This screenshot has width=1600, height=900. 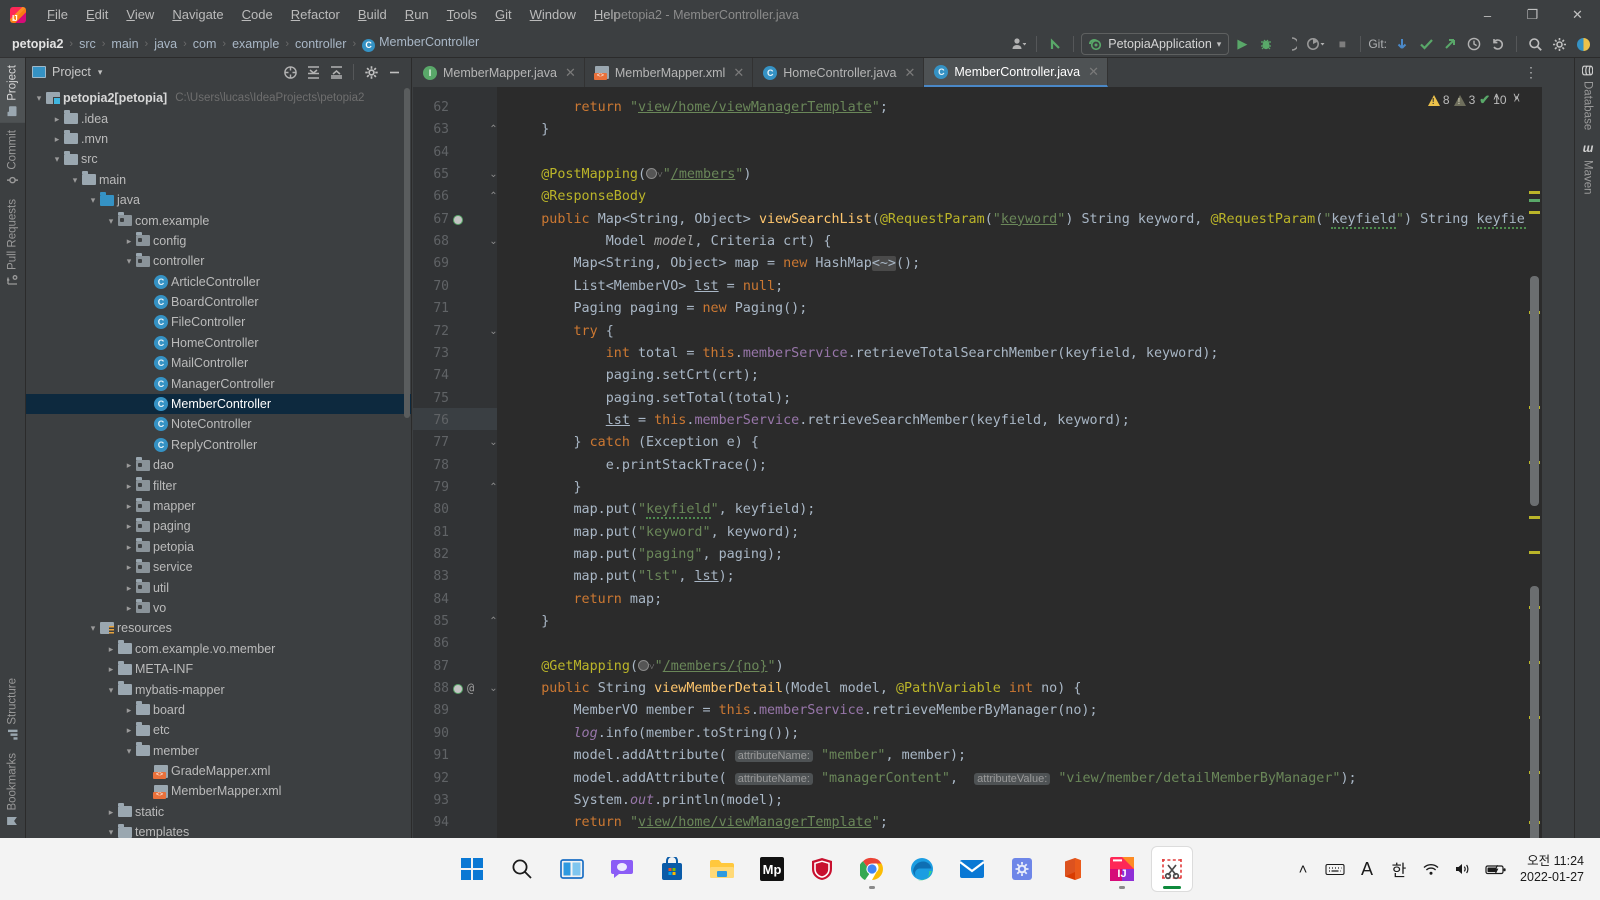 I want to click on history-icon, so click(x=1474, y=44).